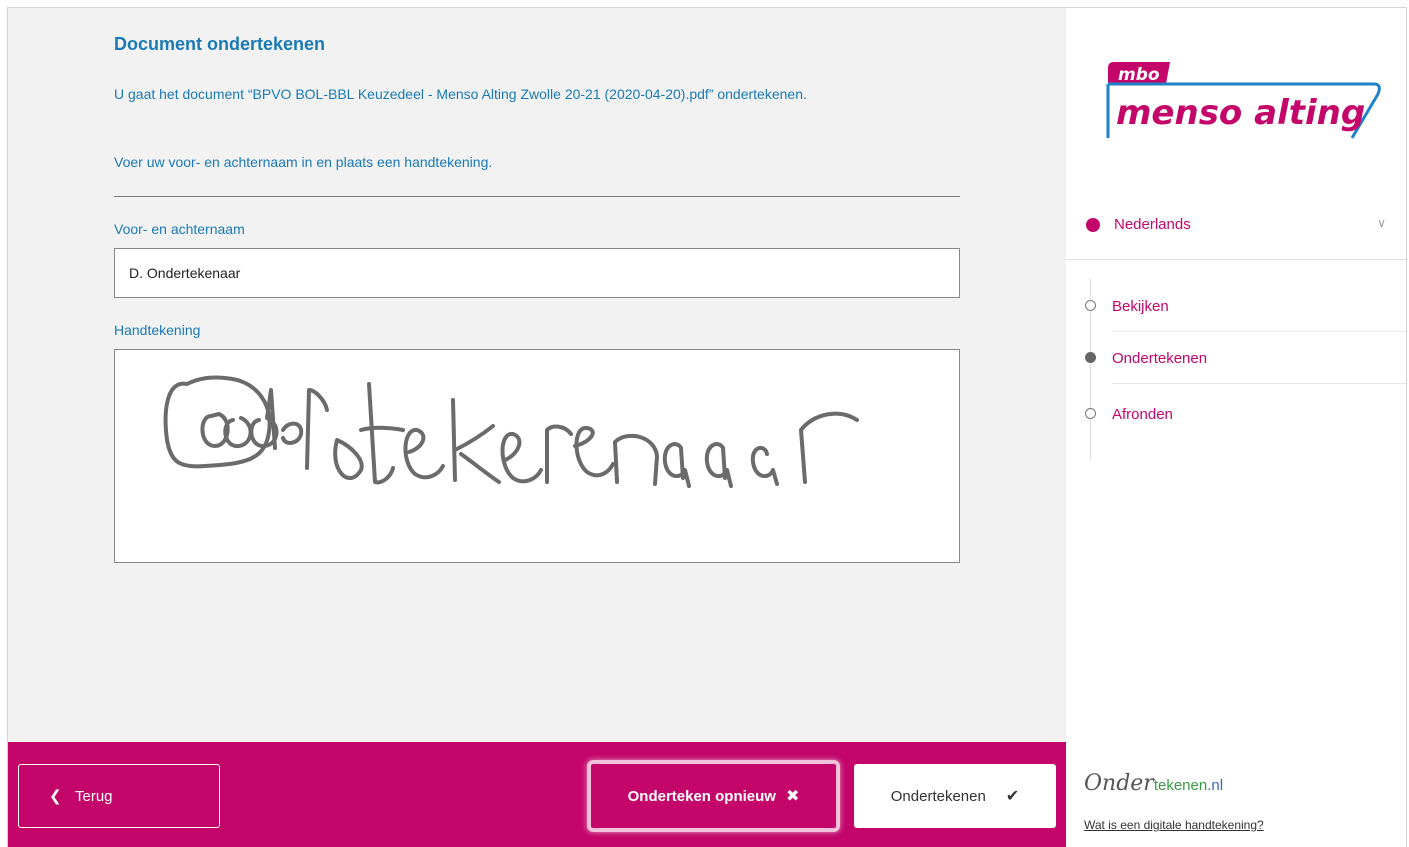 This screenshot has width=1409, height=847. What do you see at coordinates (119, 796) in the screenshot?
I see `back-button: ❮ Terug` at bounding box center [119, 796].